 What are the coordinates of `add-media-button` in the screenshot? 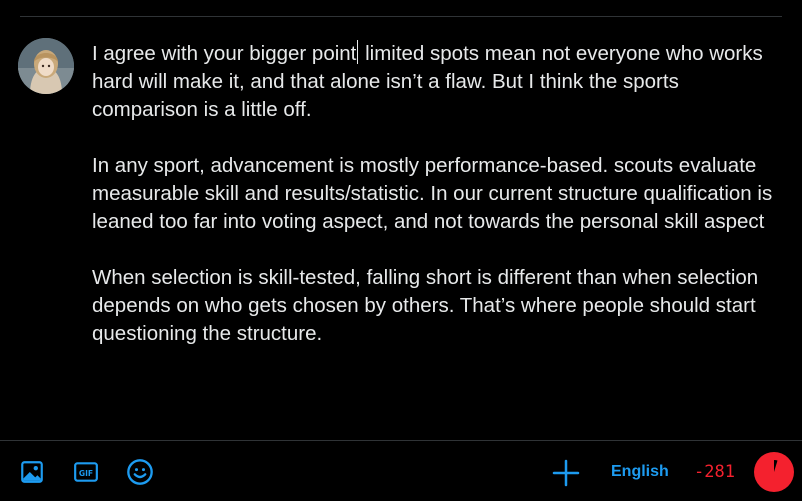 It's located at (32, 472).